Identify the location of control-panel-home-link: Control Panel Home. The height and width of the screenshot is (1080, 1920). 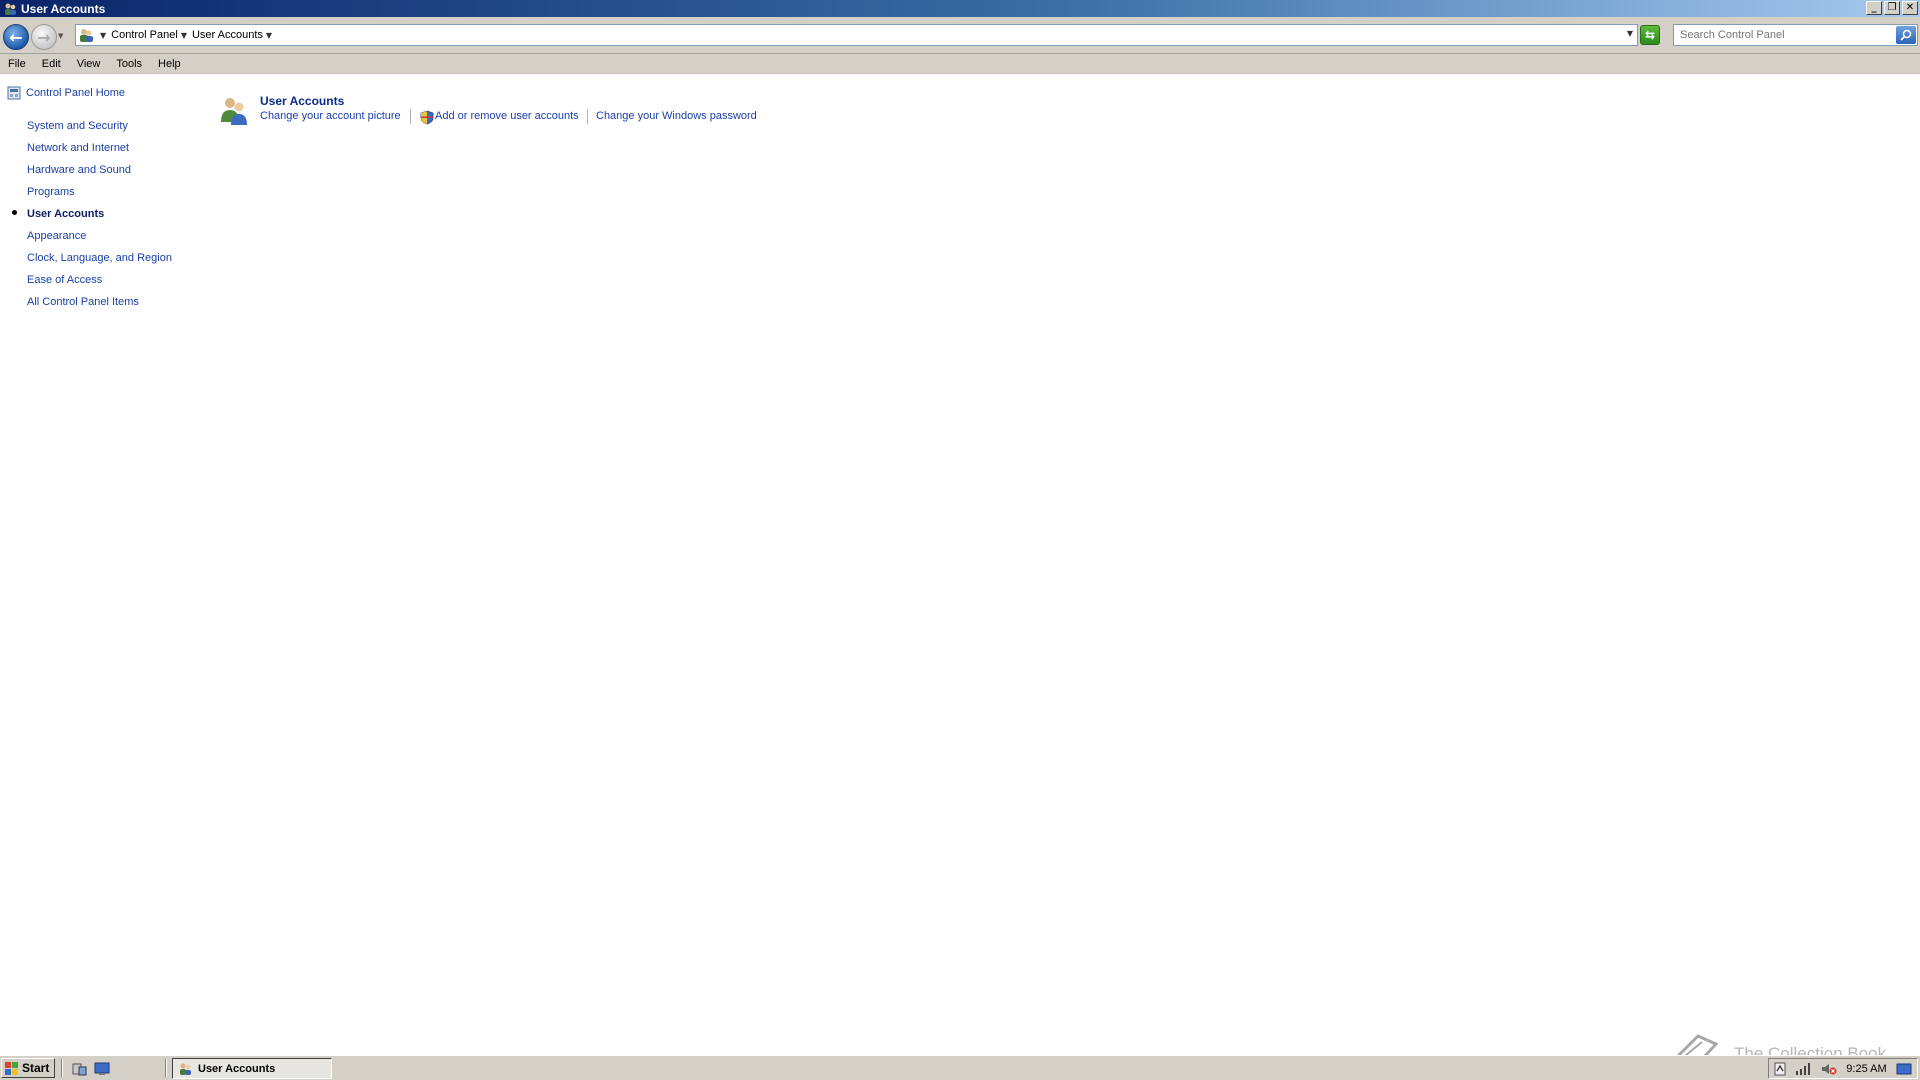
(66, 93).